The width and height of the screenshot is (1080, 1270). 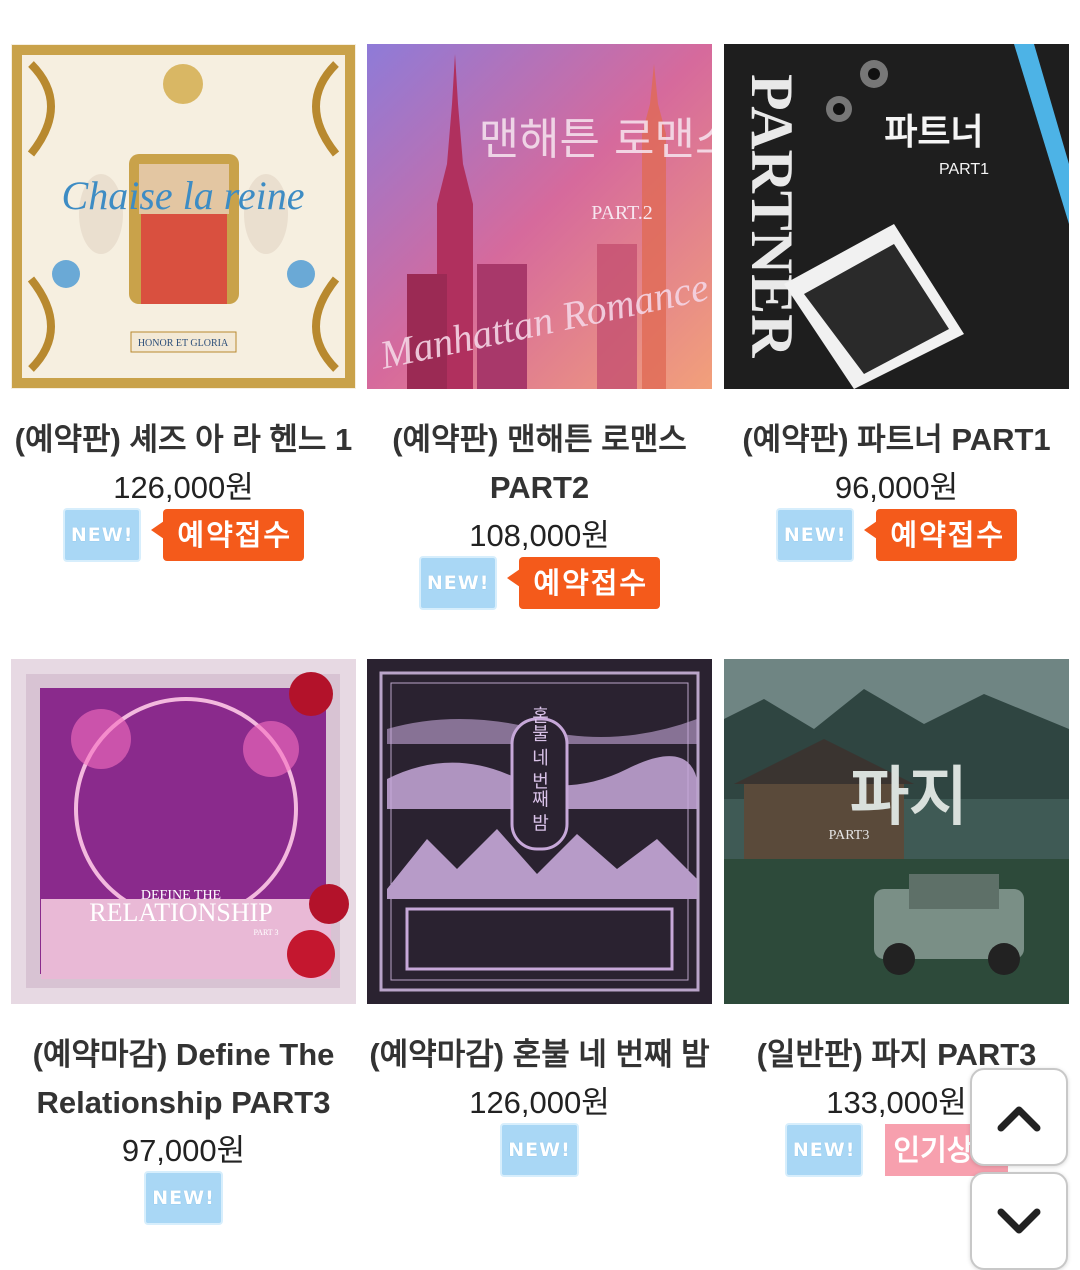 I want to click on product-price: 96,000원, so click(x=896, y=487).